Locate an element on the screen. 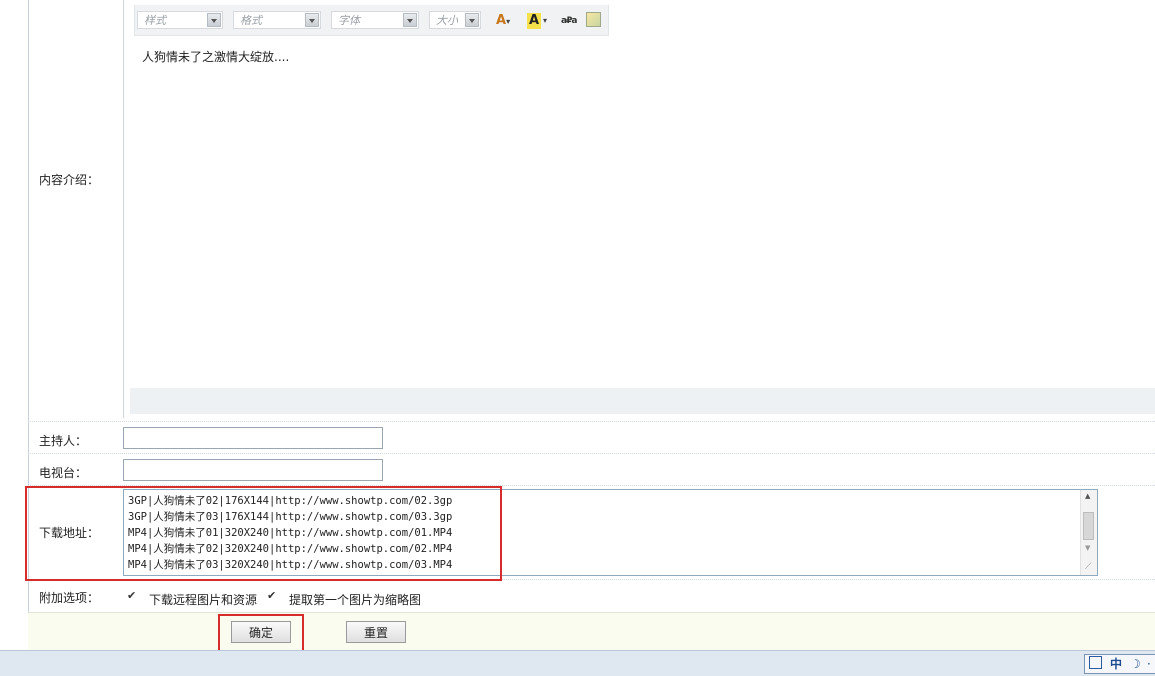  moon-icon: ☽ is located at coordinates (1135, 664).